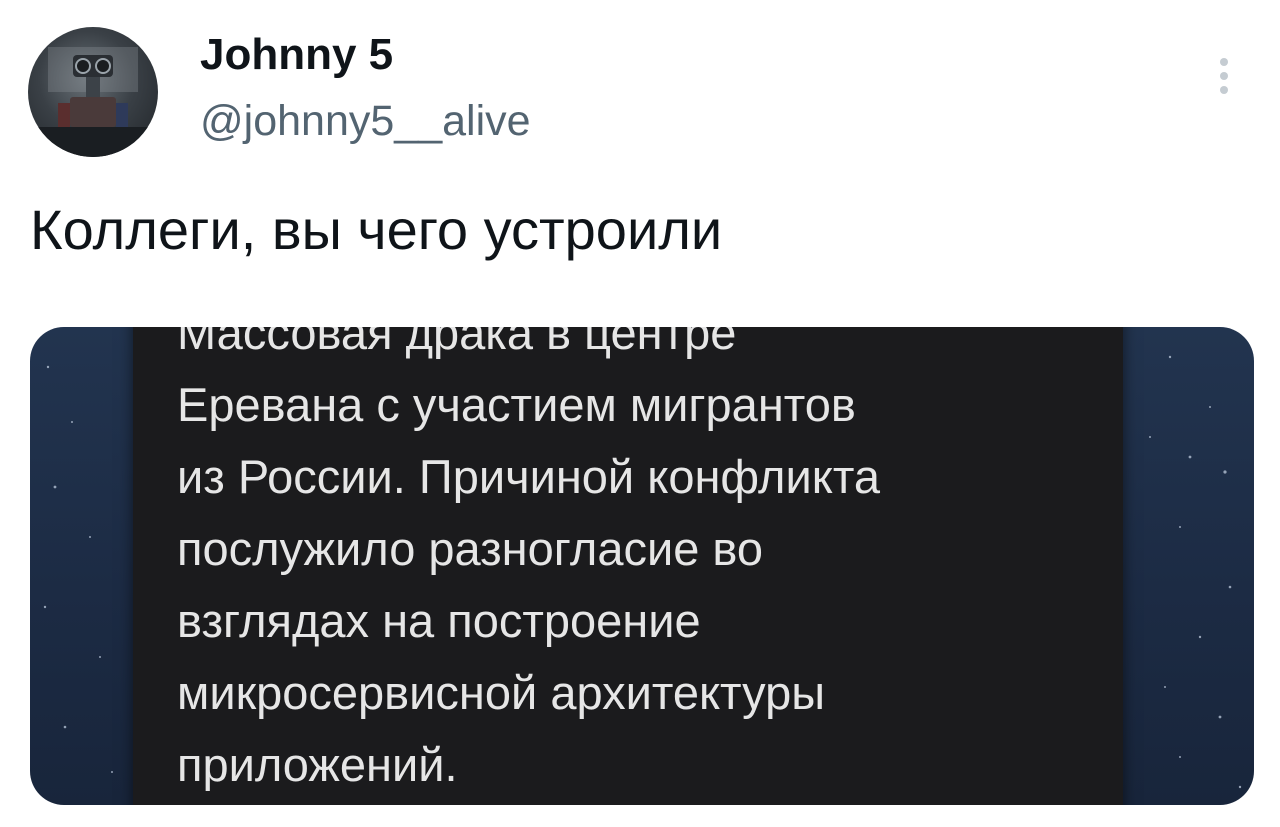  What do you see at coordinates (1224, 62) in the screenshot?
I see `vertical-ellipsis-icon` at bounding box center [1224, 62].